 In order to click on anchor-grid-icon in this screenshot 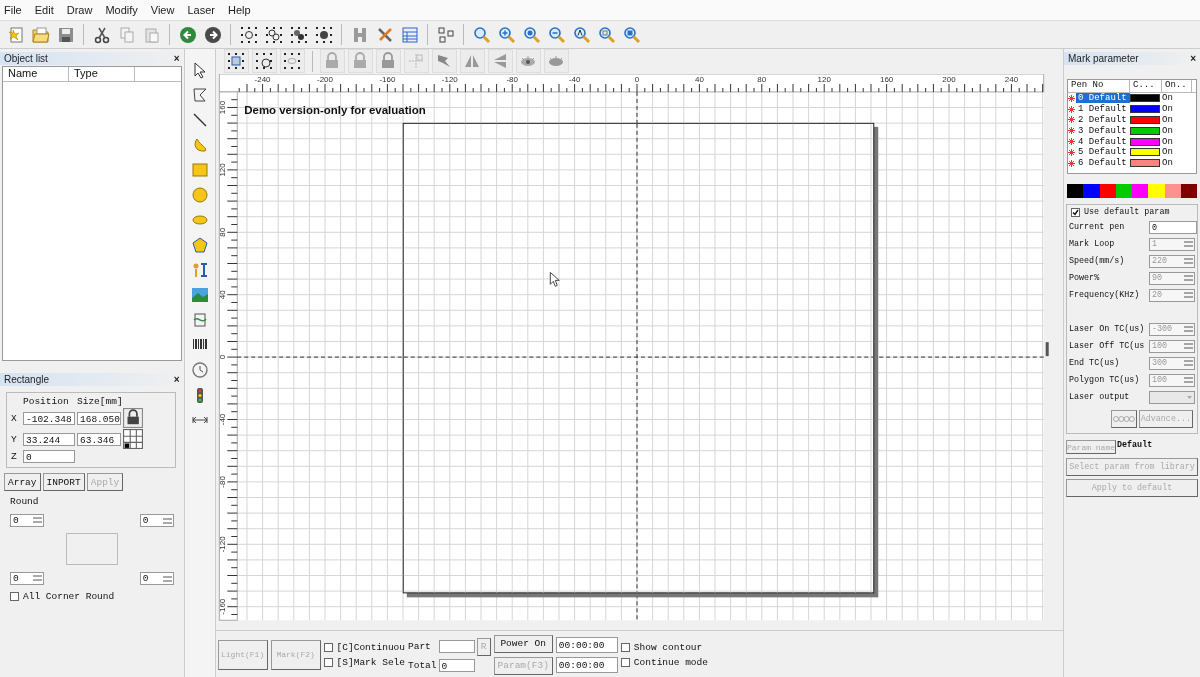, I will do `click(133, 439)`.